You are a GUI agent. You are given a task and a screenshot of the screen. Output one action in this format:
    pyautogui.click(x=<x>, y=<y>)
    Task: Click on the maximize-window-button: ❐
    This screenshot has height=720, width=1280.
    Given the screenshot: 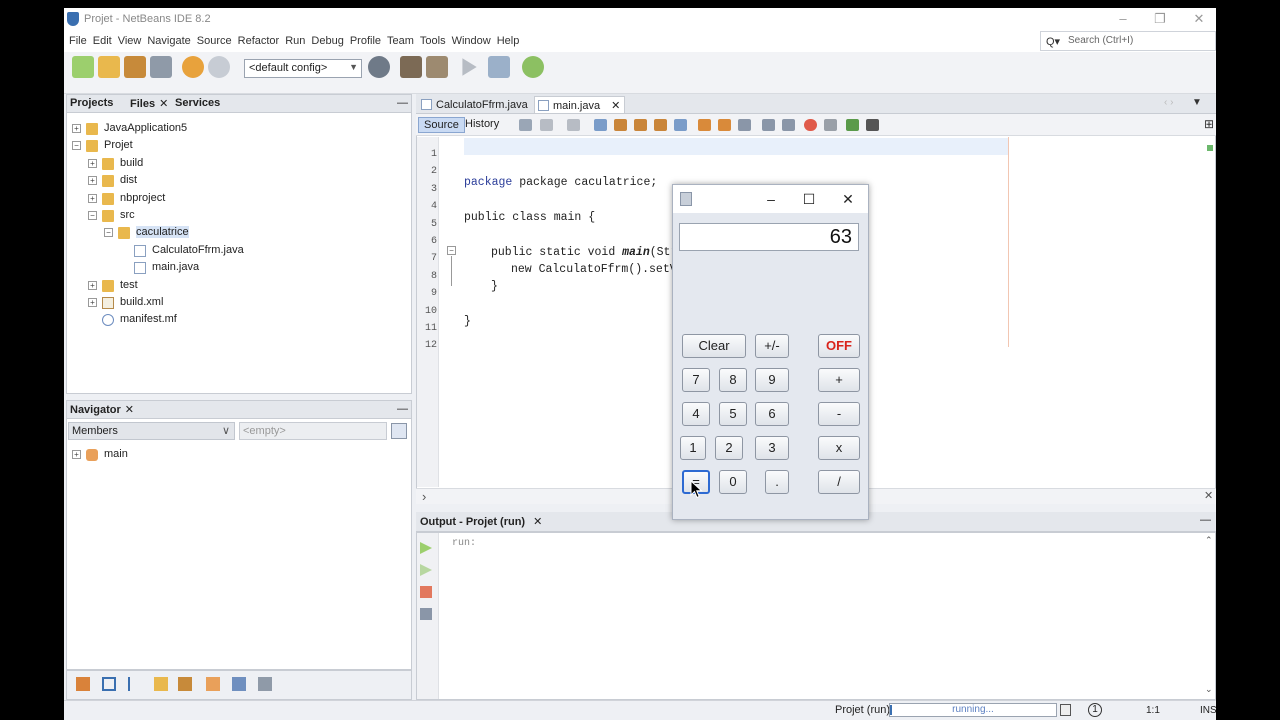 What is the action you would take?
    pyautogui.click(x=1160, y=19)
    